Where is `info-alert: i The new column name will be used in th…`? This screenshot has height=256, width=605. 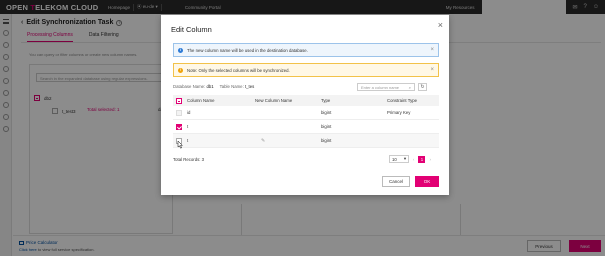
info-alert: i The new column name will be used in th… is located at coordinates (306, 50).